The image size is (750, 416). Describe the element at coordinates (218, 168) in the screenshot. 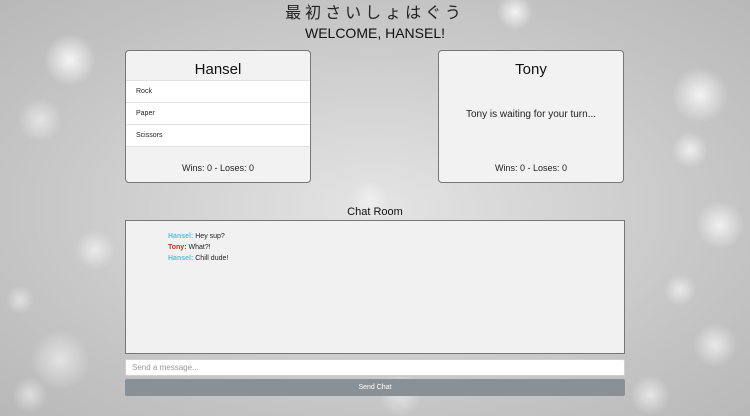

I see `player-score: Wins: 0 - Loses: 0` at that location.